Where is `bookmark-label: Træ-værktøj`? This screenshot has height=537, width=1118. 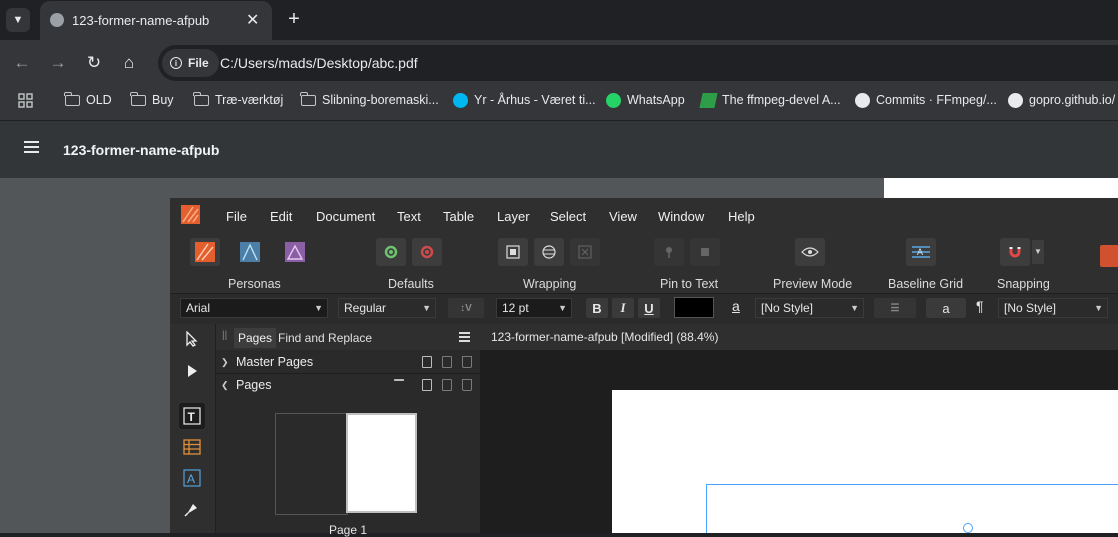 bookmark-label: Træ-værktøj is located at coordinates (249, 100).